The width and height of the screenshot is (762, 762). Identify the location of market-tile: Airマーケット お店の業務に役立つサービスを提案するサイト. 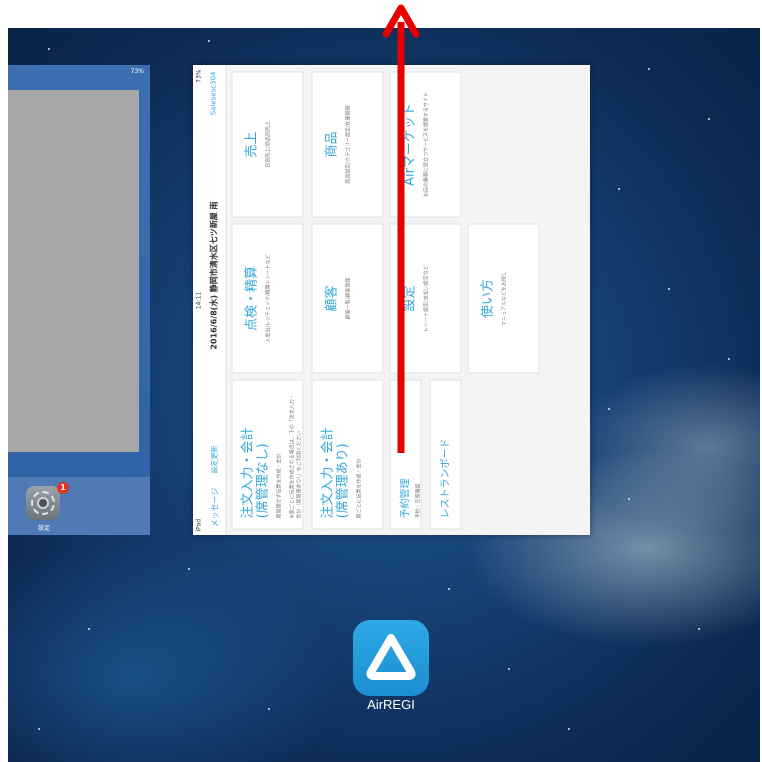
(425, 144).